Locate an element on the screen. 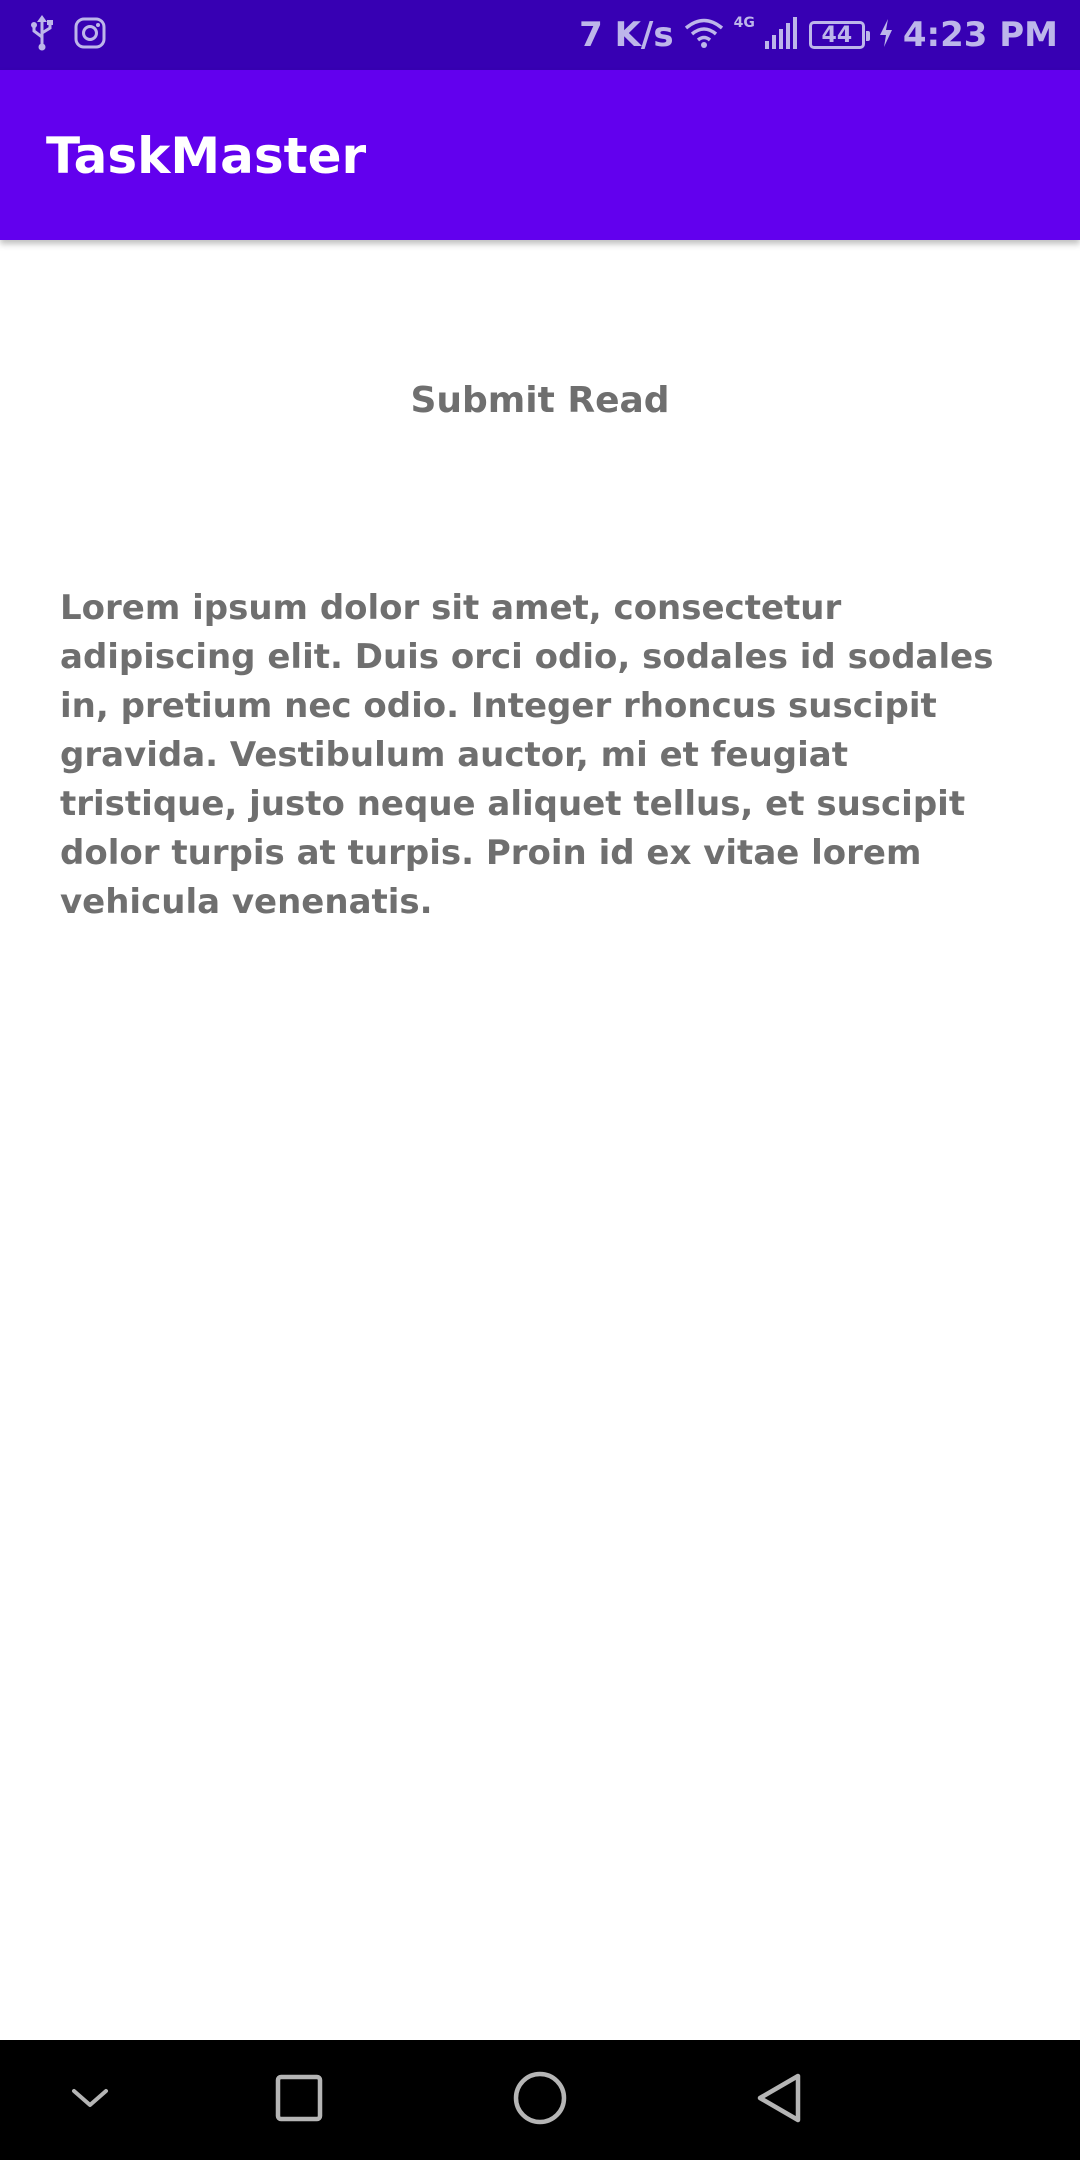 This screenshot has width=1080, height=2160. clock: 4:23 PM is located at coordinates (980, 35).